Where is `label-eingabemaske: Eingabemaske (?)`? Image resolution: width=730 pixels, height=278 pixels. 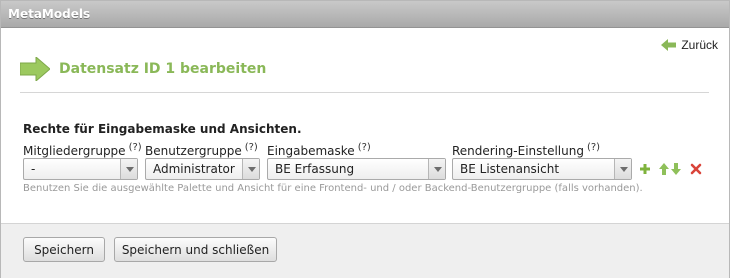 label-eingabemaske: Eingabemaske (?) is located at coordinates (319, 150).